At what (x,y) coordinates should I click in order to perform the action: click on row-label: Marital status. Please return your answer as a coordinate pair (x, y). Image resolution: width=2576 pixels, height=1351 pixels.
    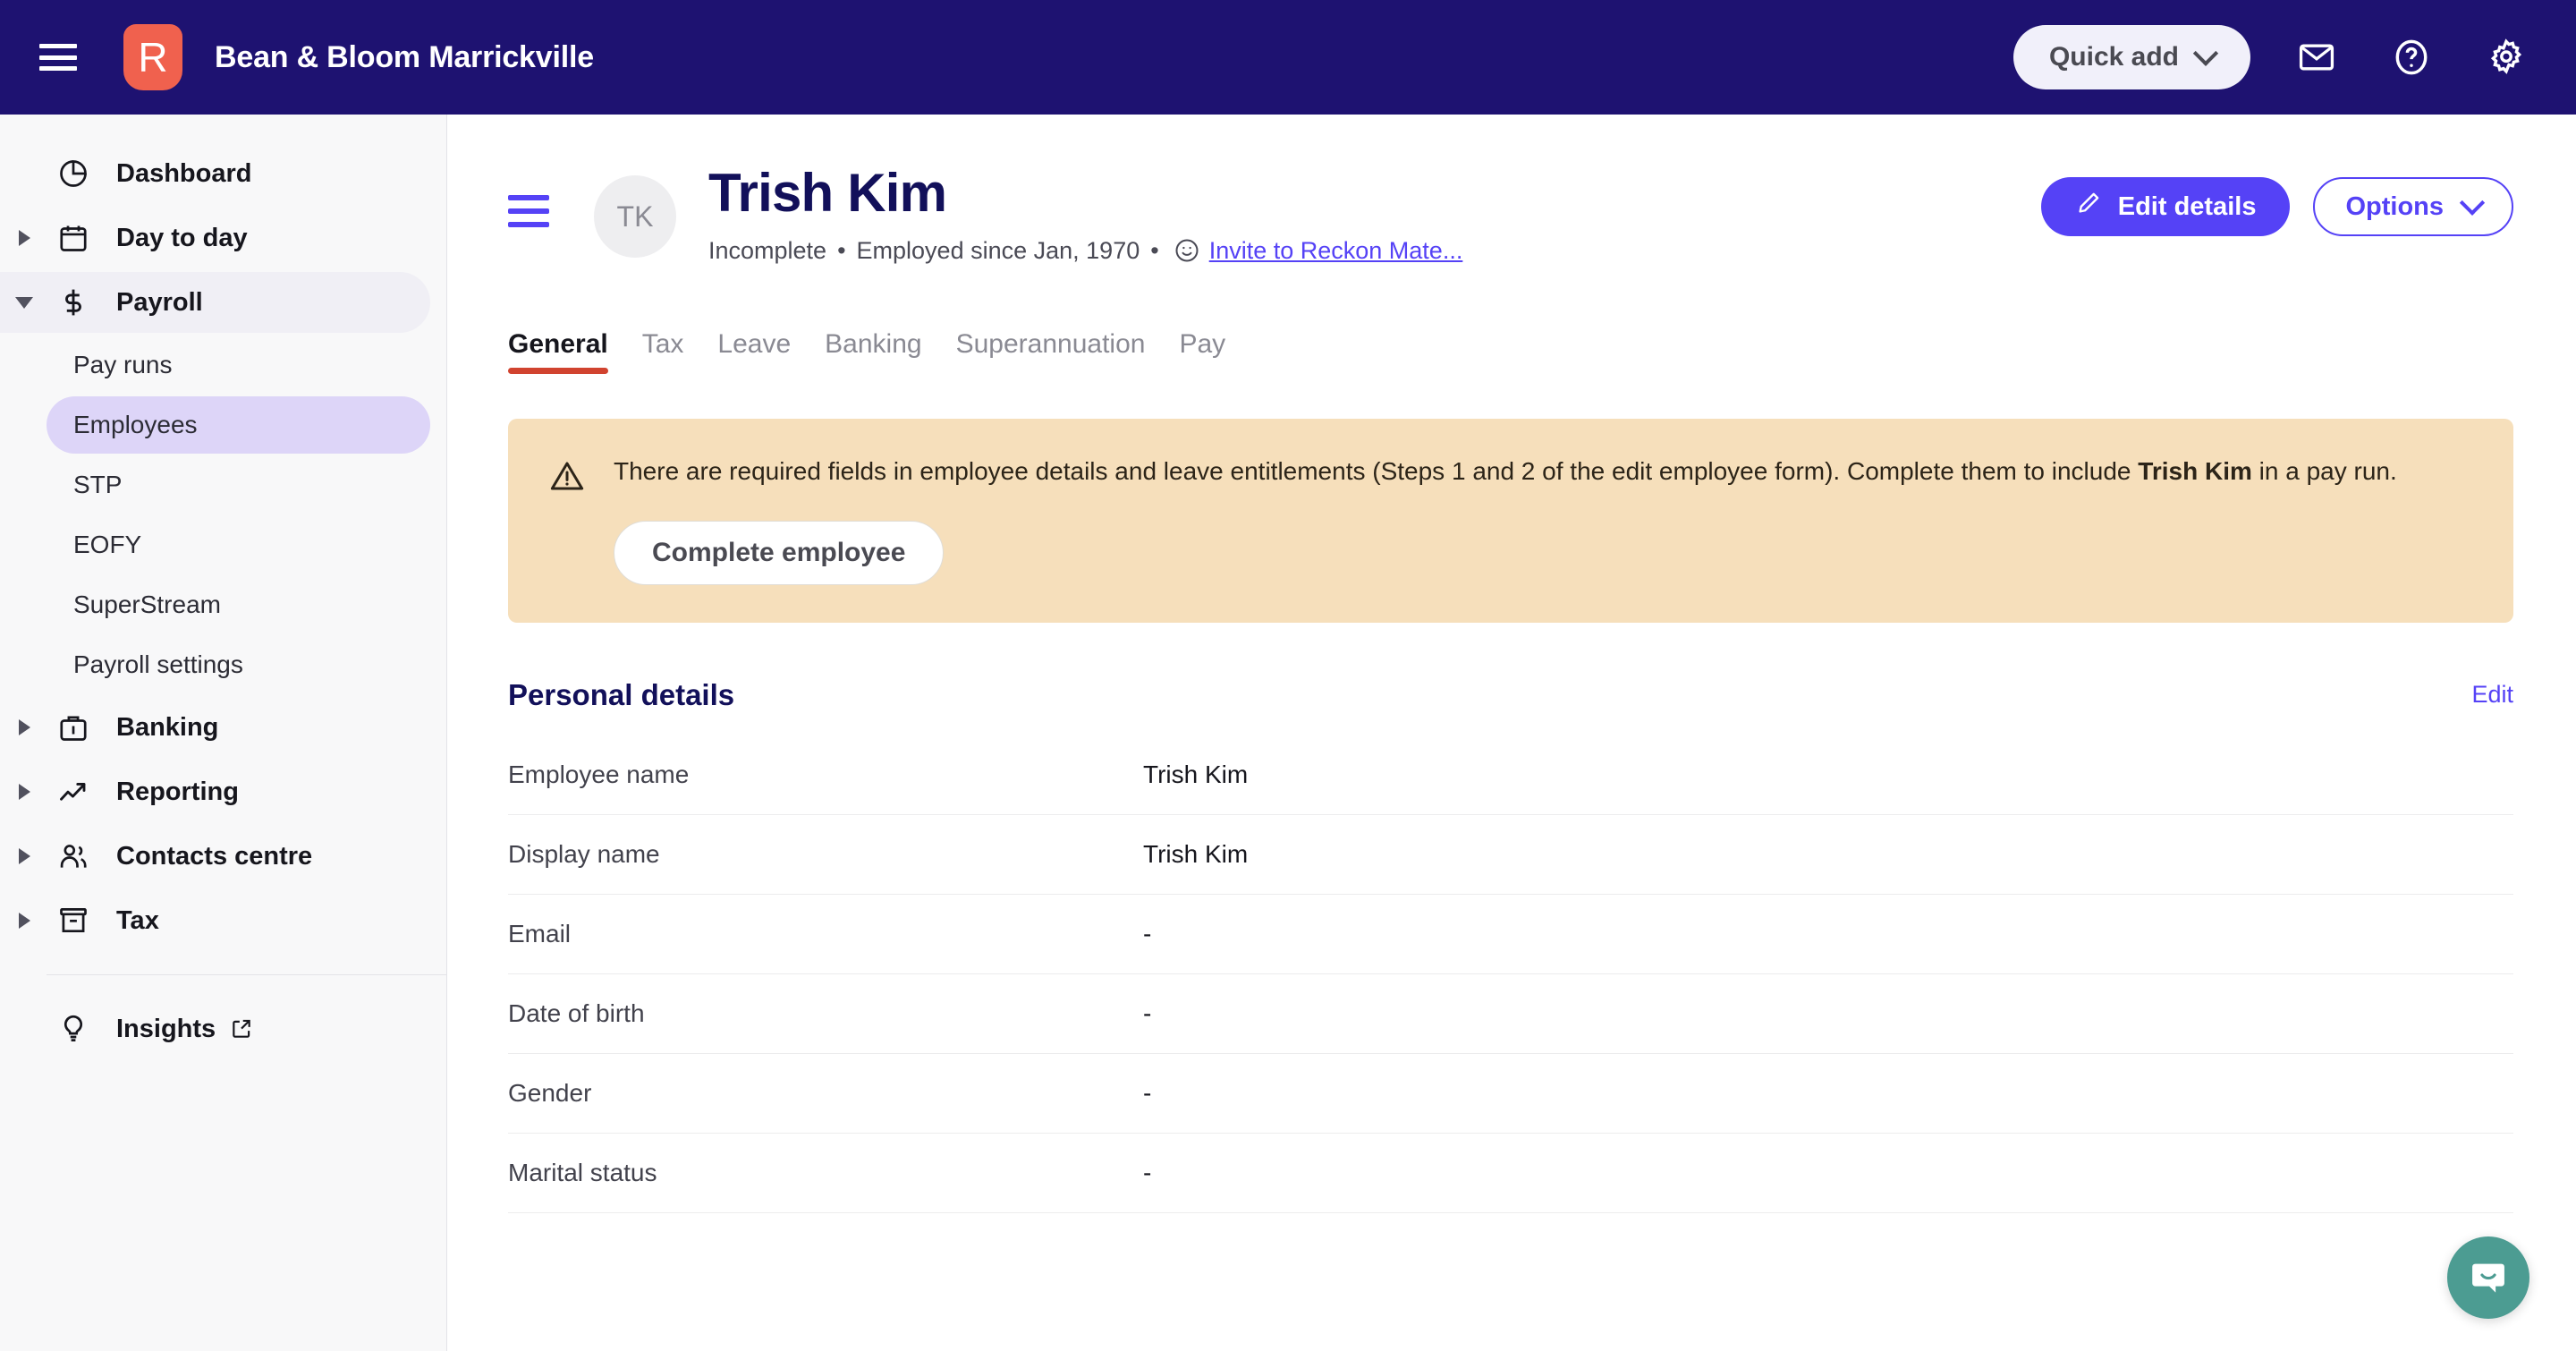
    Looking at the image, I should click on (582, 1172).